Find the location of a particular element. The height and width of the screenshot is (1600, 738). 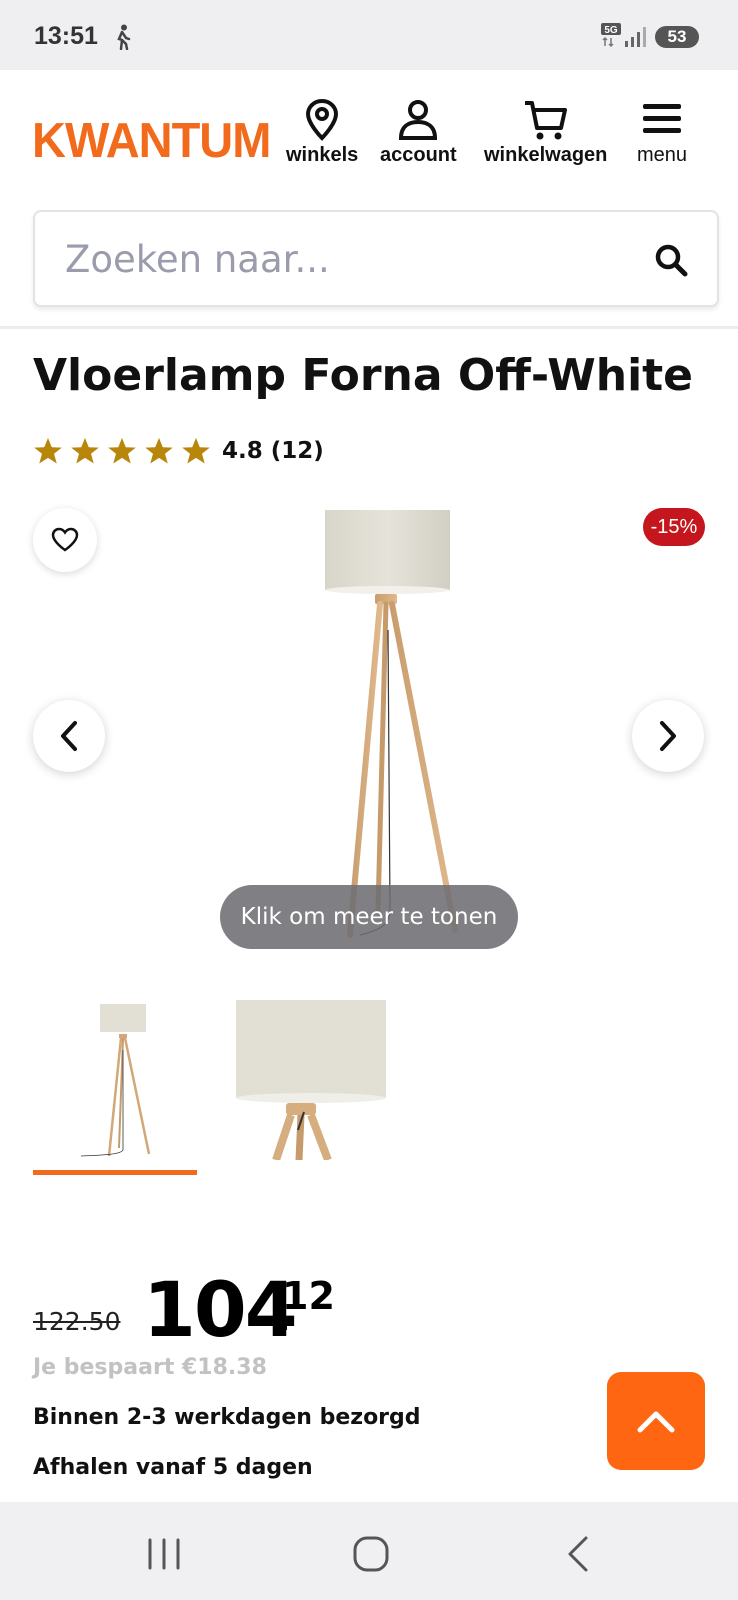

location-pin-icon is located at coordinates (322, 119).